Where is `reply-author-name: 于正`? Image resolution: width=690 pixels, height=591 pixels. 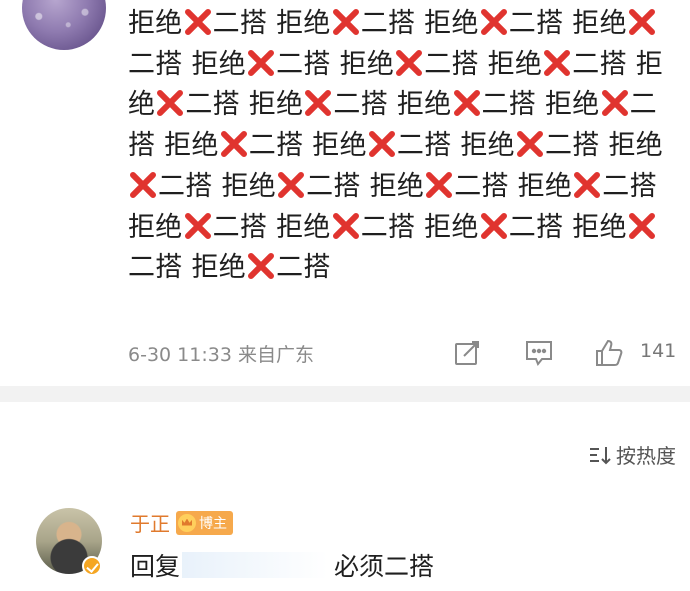 reply-author-name: 于正 is located at coordinates (150, 522).